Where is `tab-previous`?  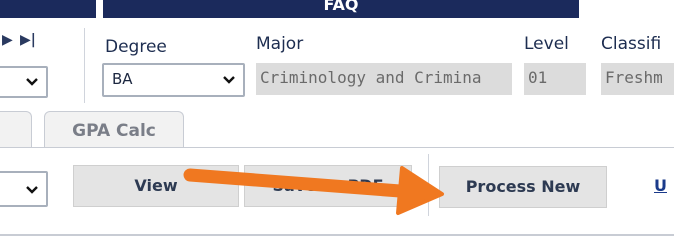
tab-previous is located at coordinates (16, 129).